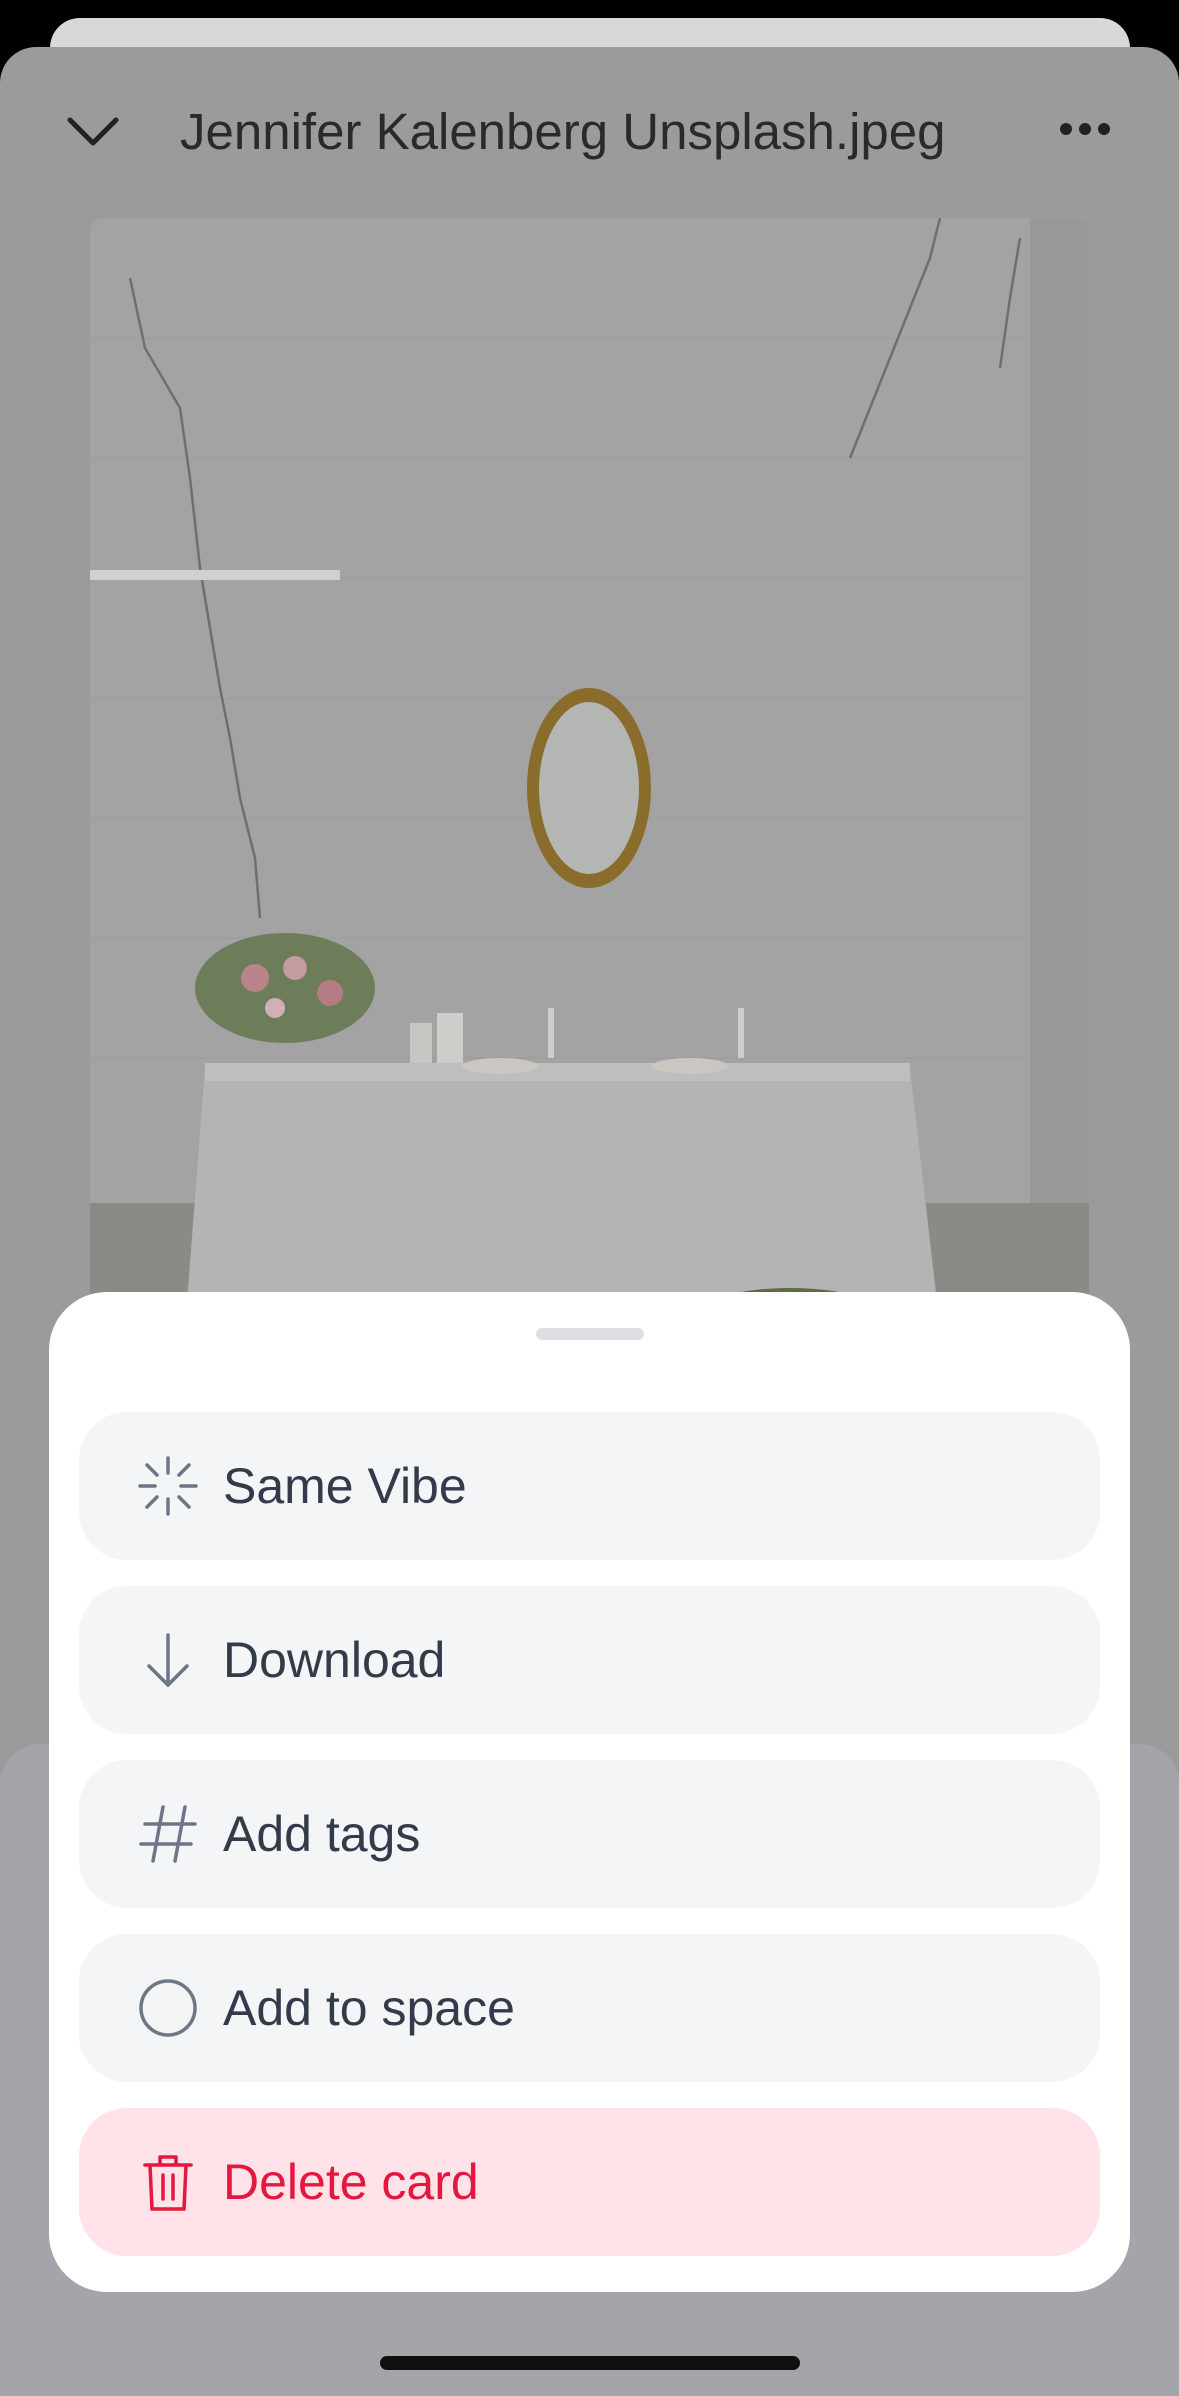 The image size is (1179, 2396). I want to click on add-to-space-label: Add to space, so click(369, 2008).